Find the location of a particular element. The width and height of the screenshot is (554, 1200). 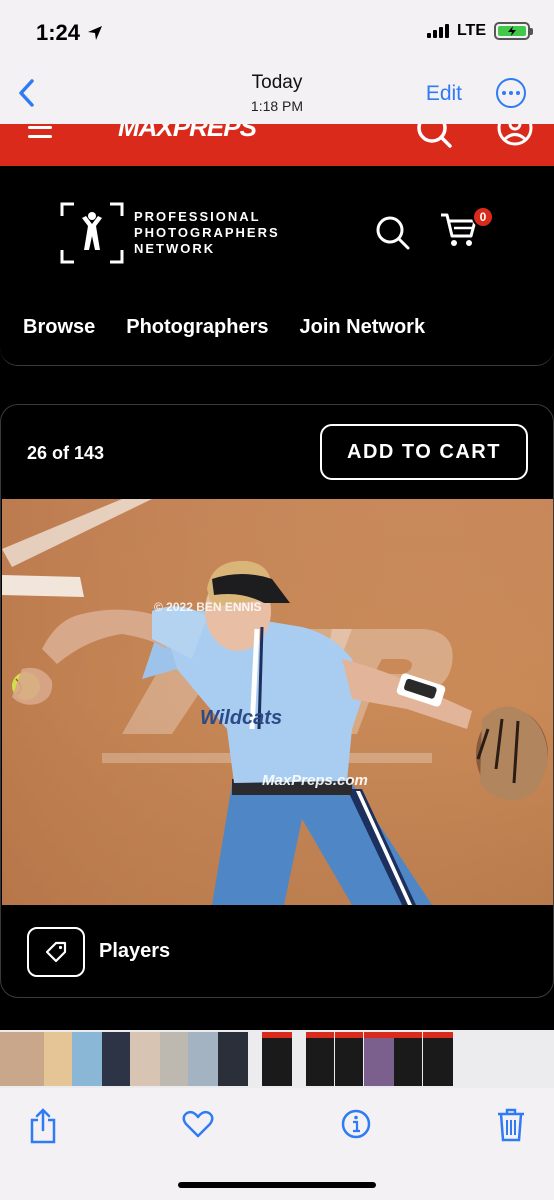

edit-button: Edit is located at coordinates (444, 94).